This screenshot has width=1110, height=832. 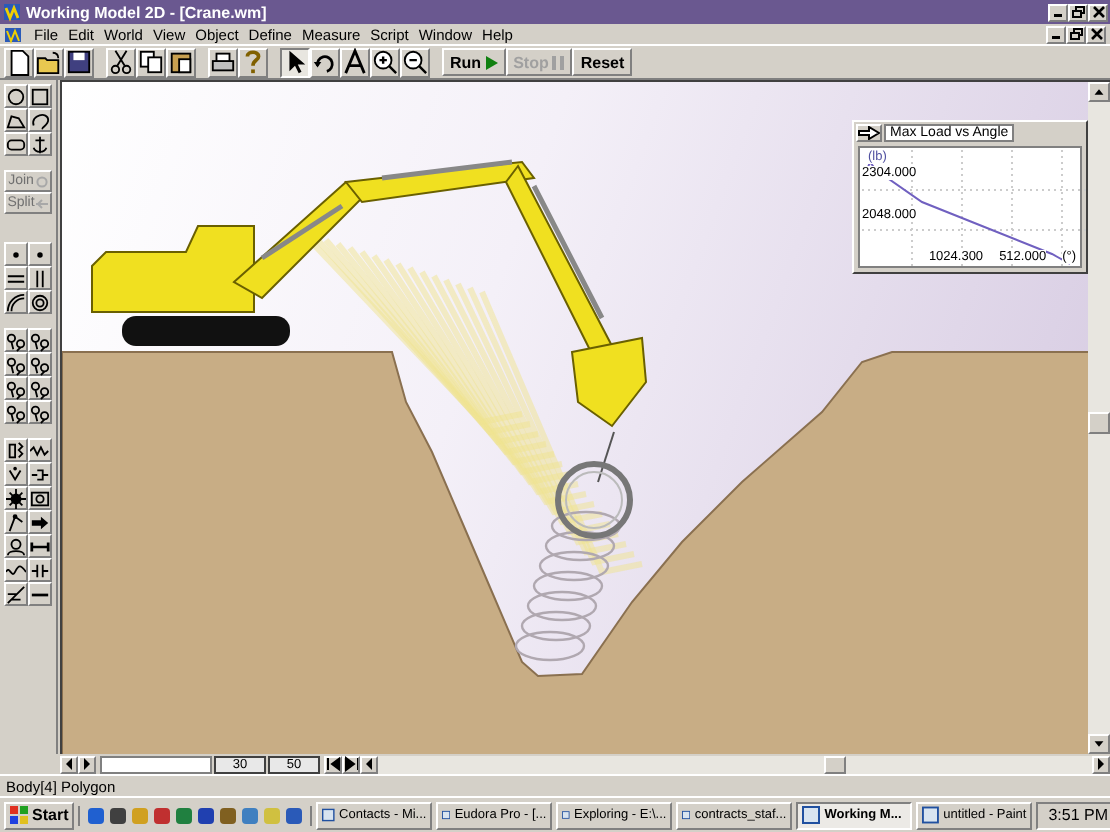 I want to click on paste-button, so click(x=181, y=62).